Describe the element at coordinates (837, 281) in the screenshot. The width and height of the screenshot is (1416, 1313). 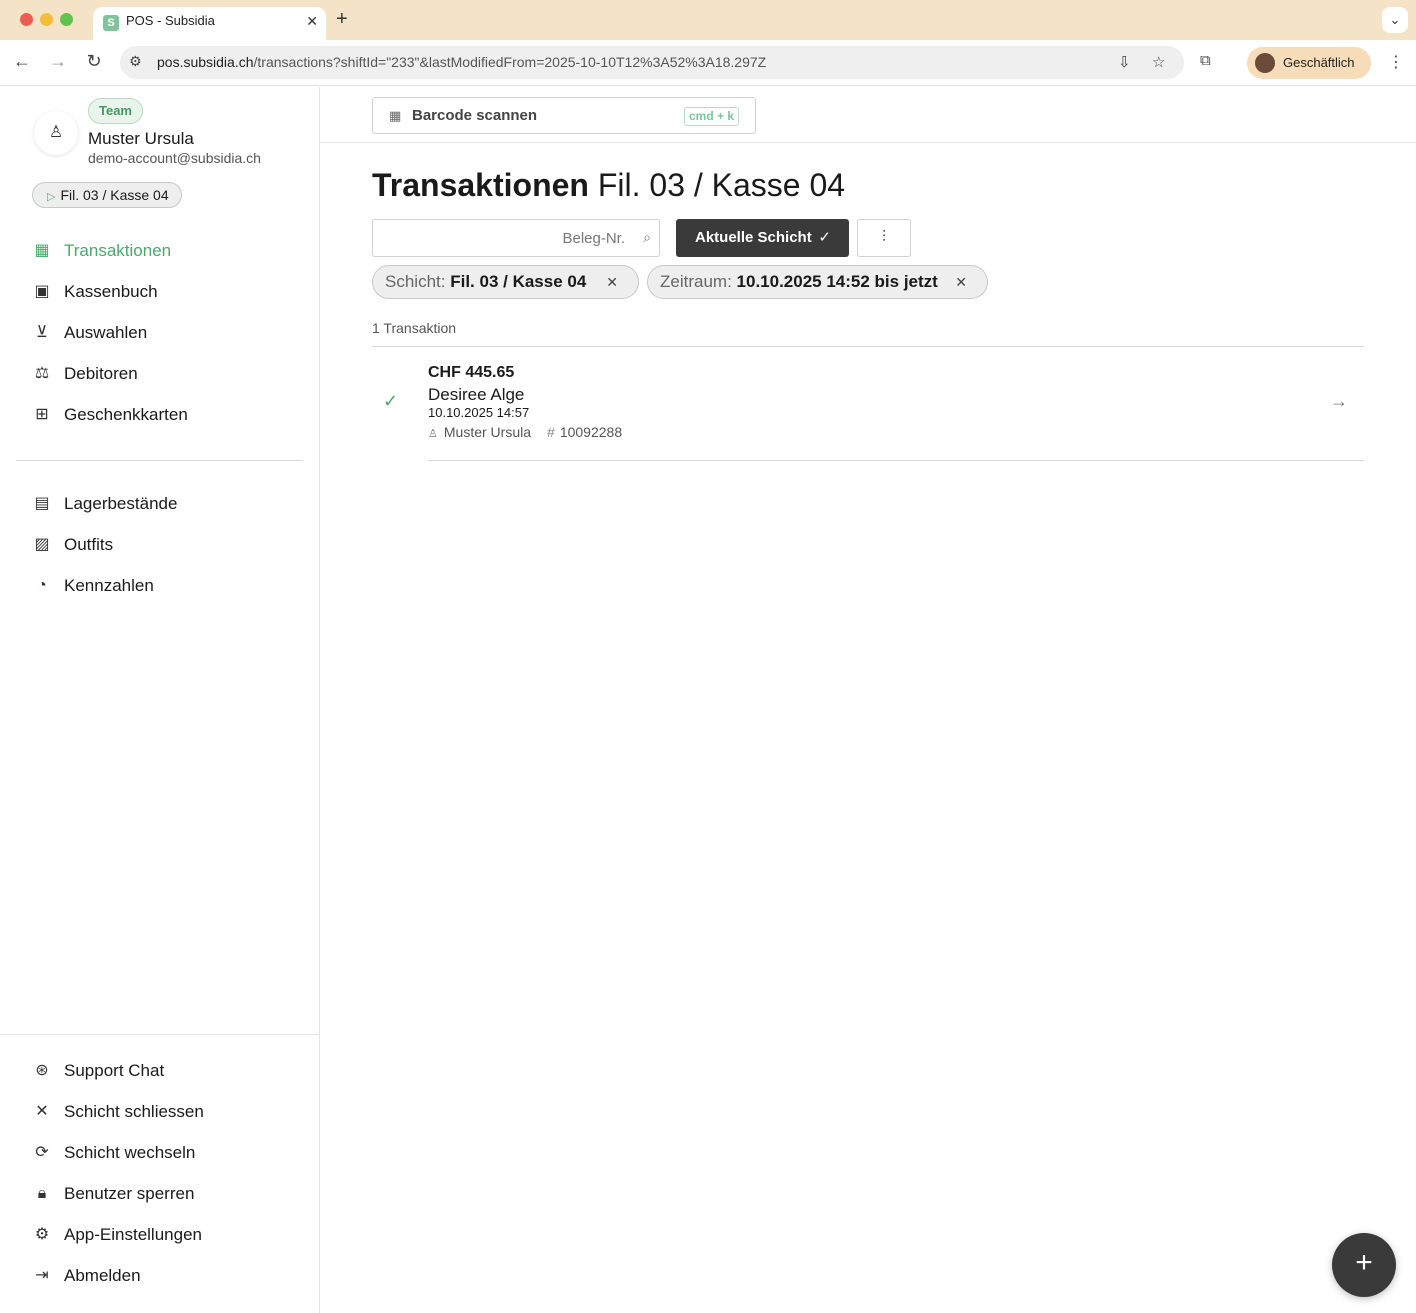
I see `chip-value: 10.10.2025 14:52 bis jetzt` at that location.